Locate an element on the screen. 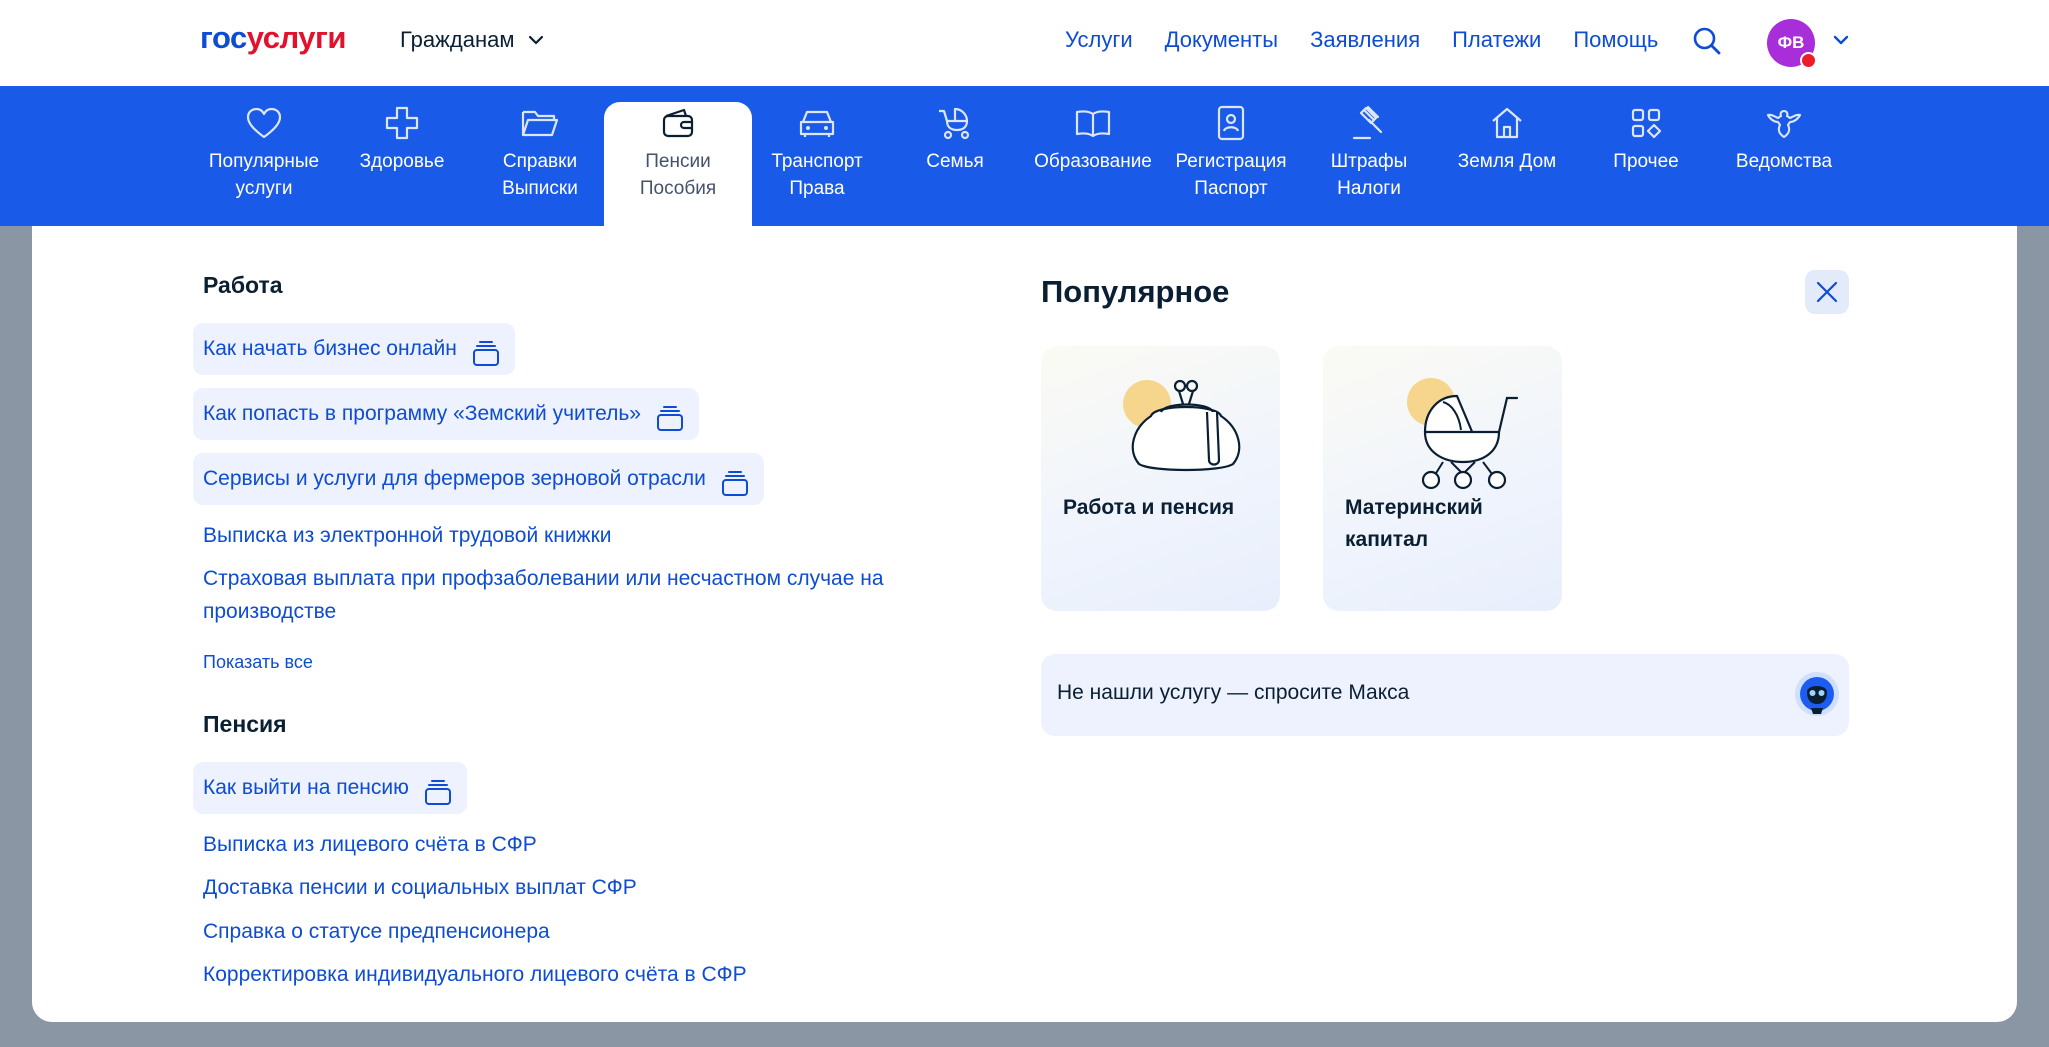 The width and height of the screenshot is (2049, 1047). category-label: Прочее is located at coordinates (1646, 161).